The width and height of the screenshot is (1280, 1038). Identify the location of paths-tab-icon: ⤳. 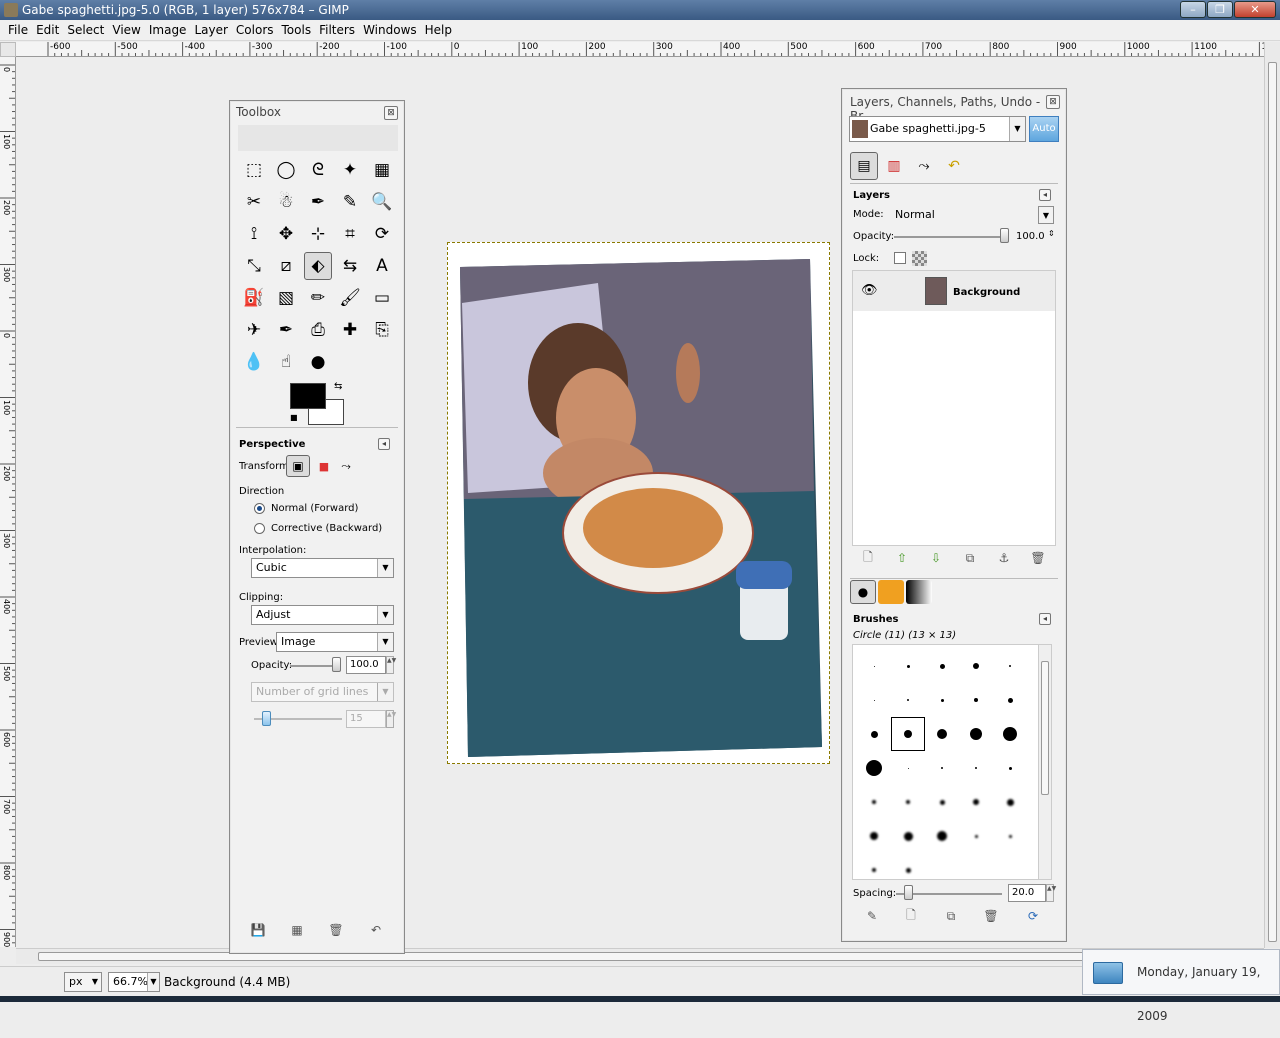
(924, 166).